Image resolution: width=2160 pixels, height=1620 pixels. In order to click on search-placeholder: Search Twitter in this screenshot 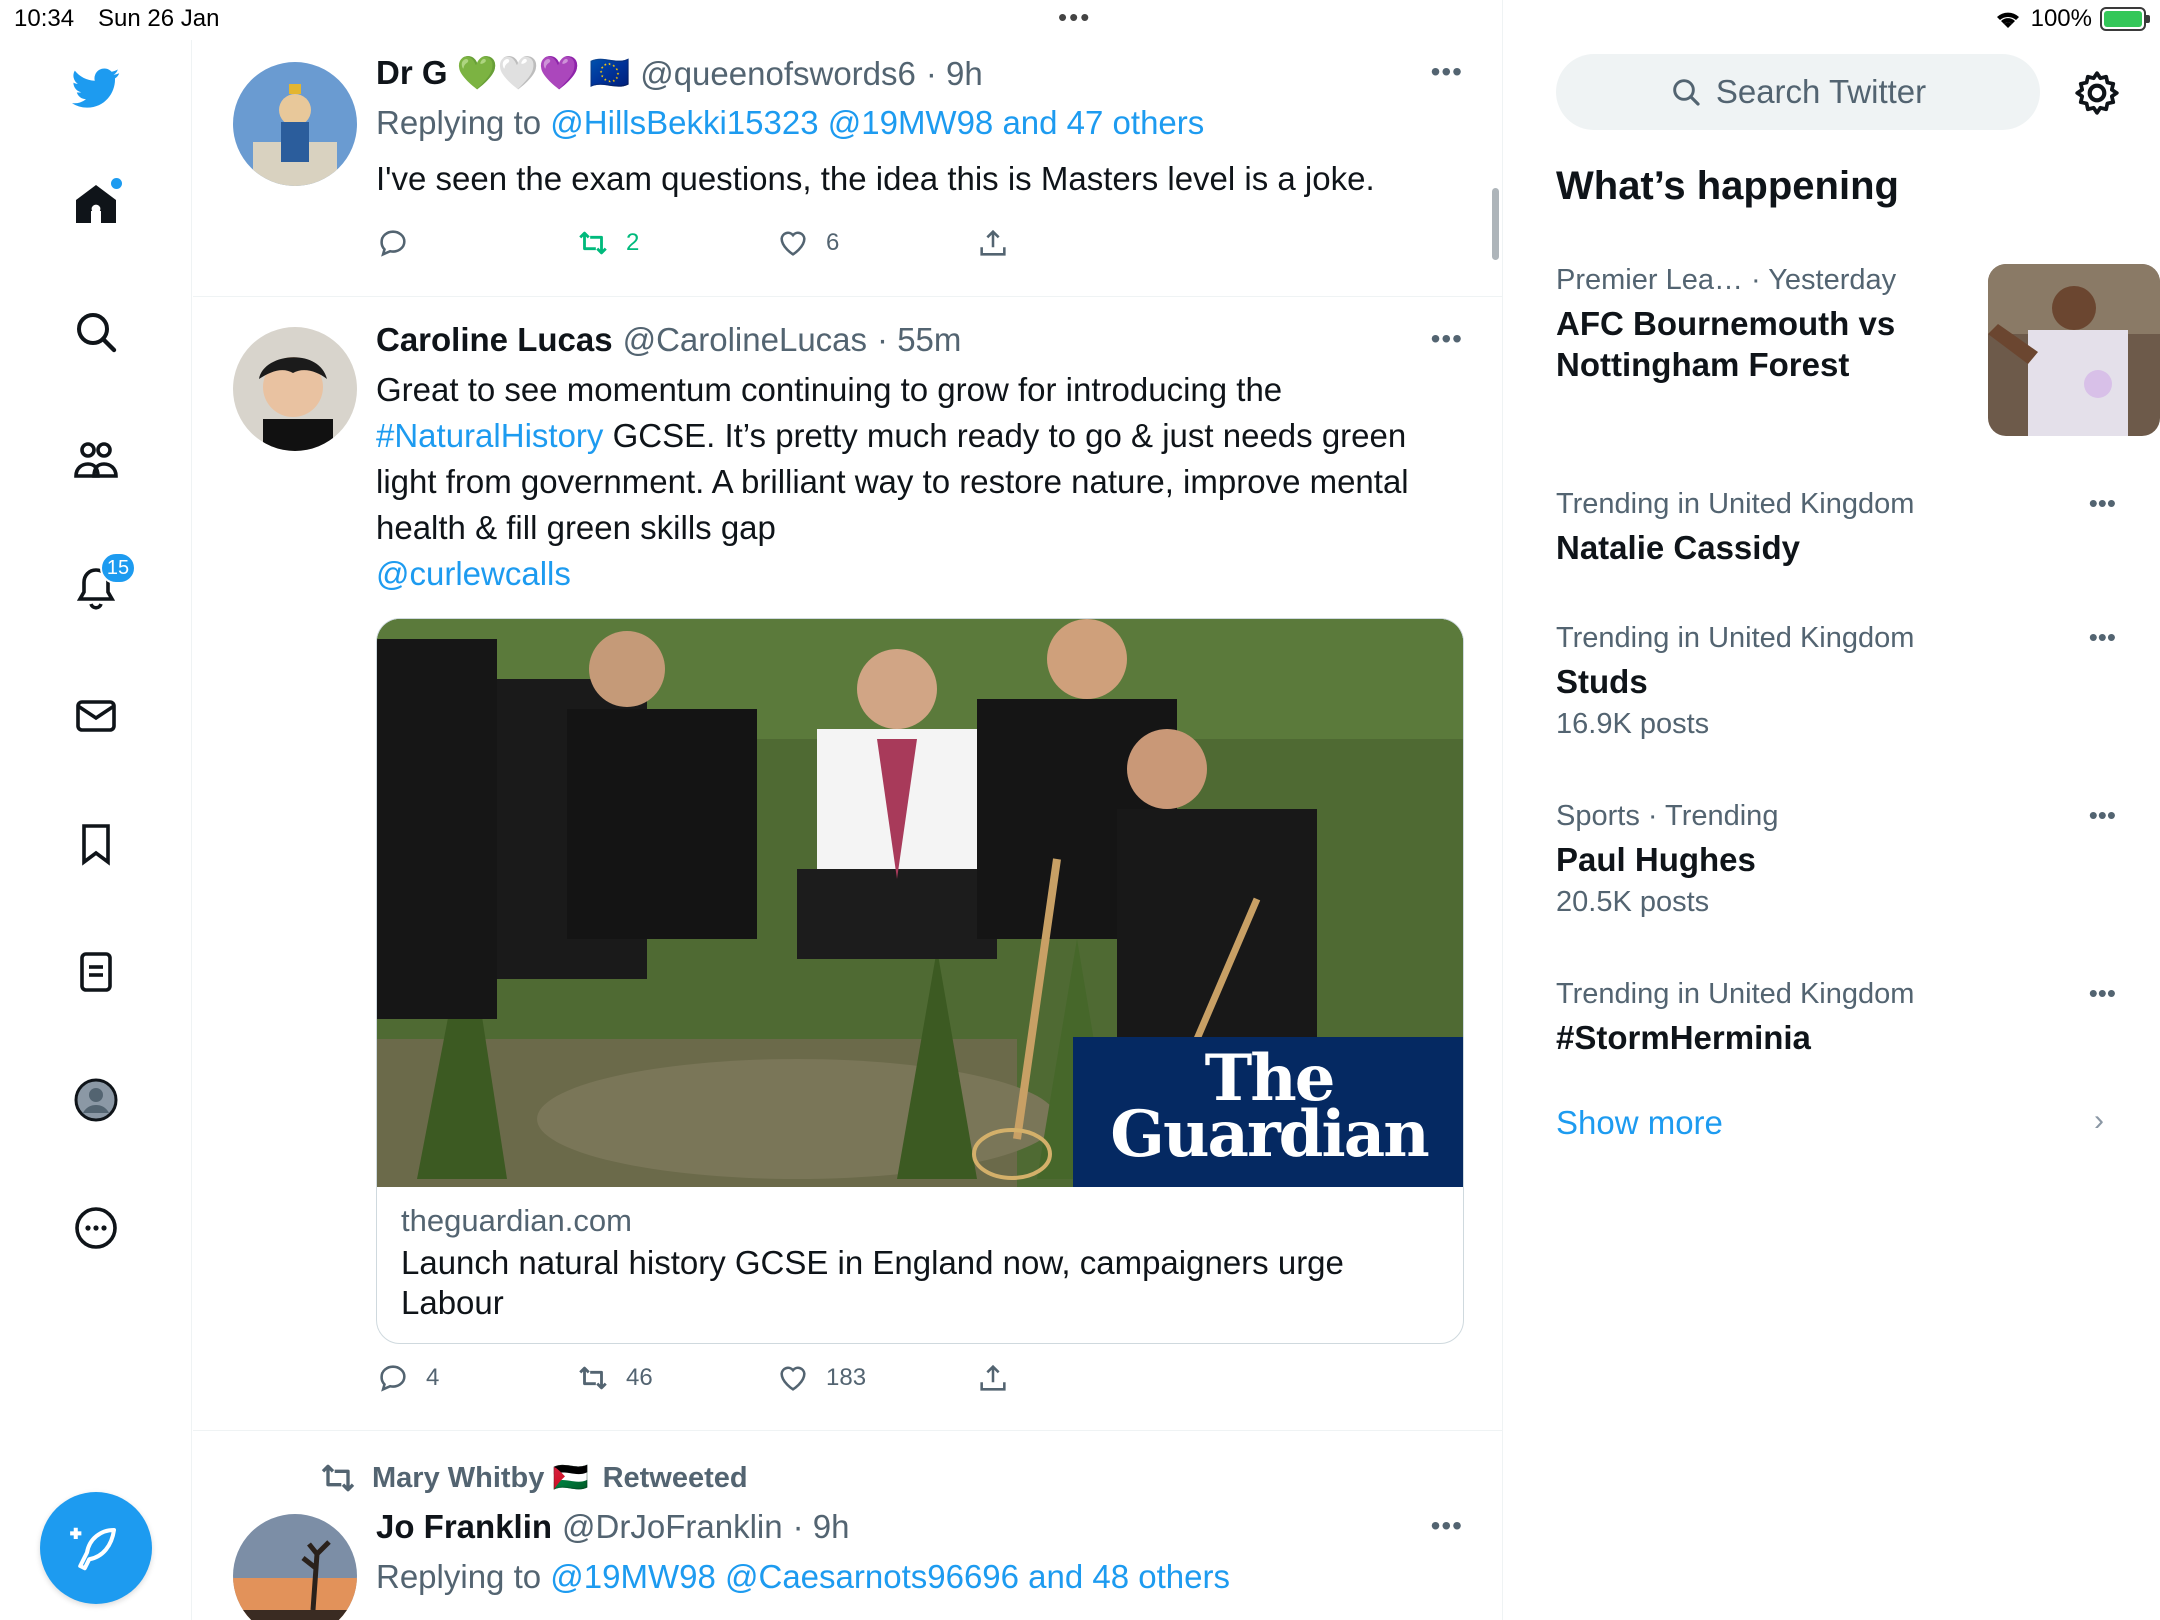, I will do `click(1821, 91)`.